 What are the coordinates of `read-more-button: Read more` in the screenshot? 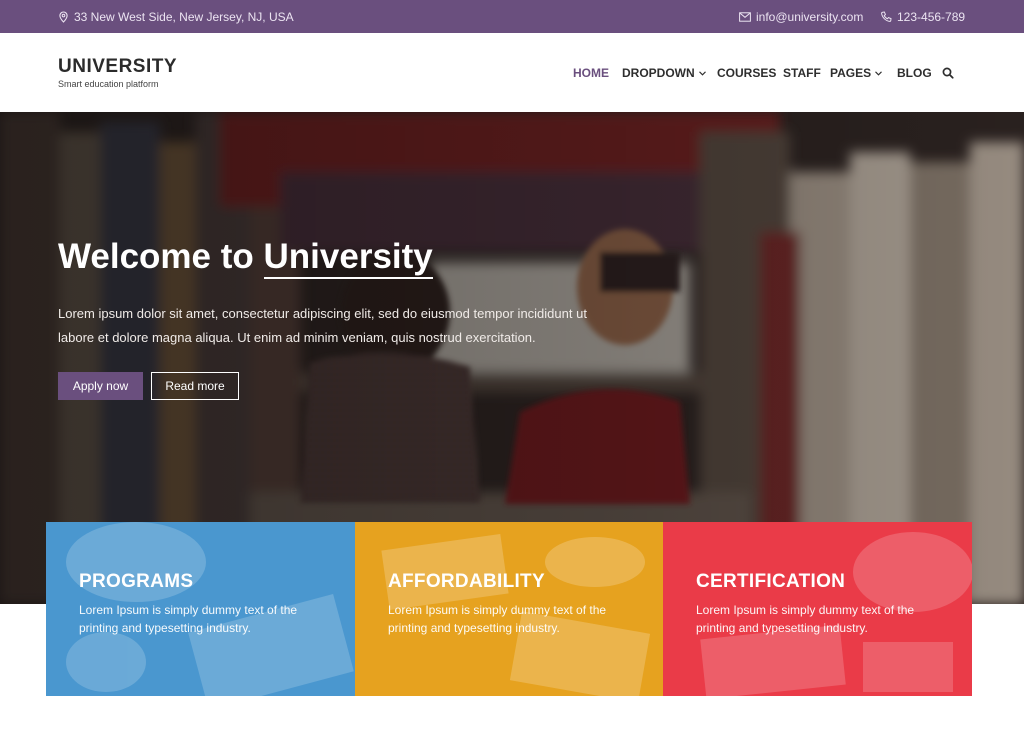 It's located at (195, 386).